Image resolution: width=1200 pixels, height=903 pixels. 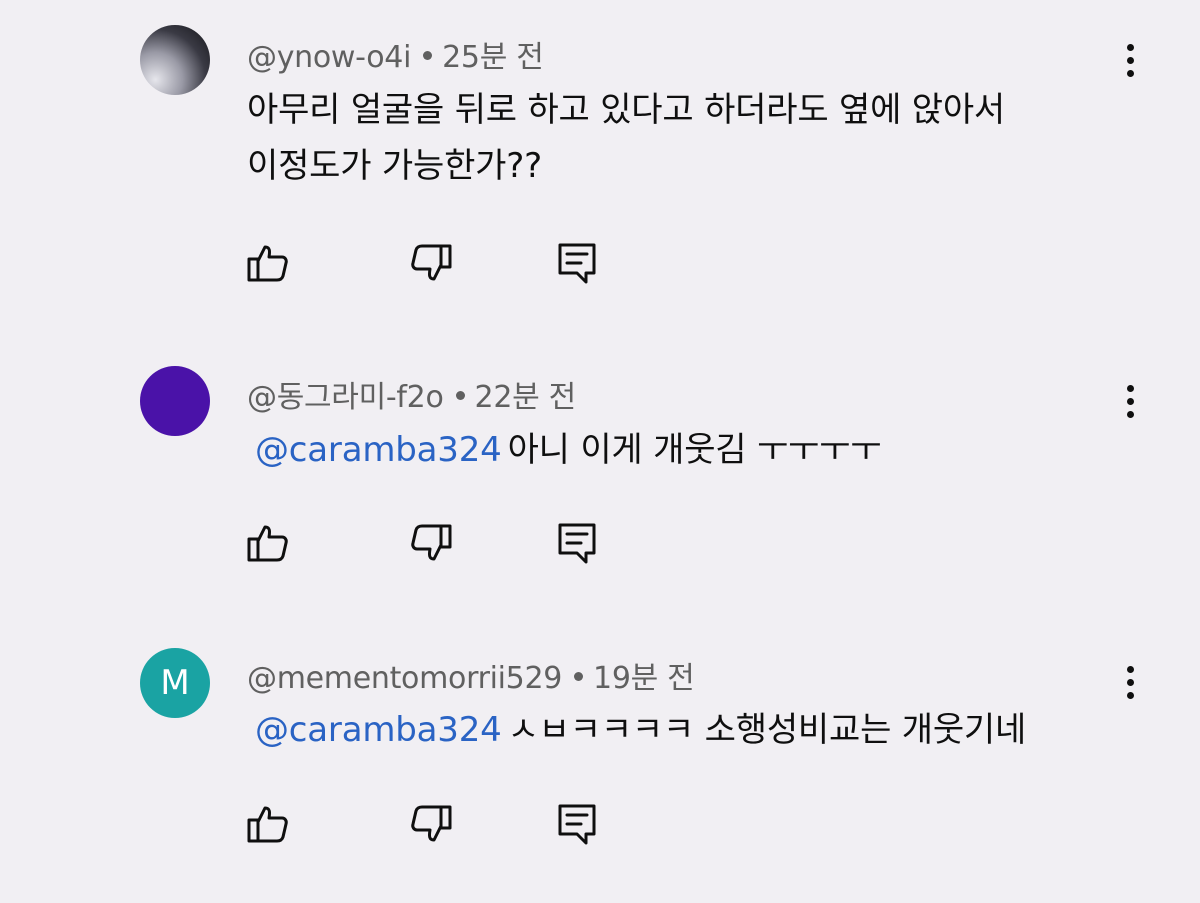 I want to click on comment-text: @caramba324 아니 이게 개웃김 ㅜㅜㅜㅜ, so click(x=687, y=450).